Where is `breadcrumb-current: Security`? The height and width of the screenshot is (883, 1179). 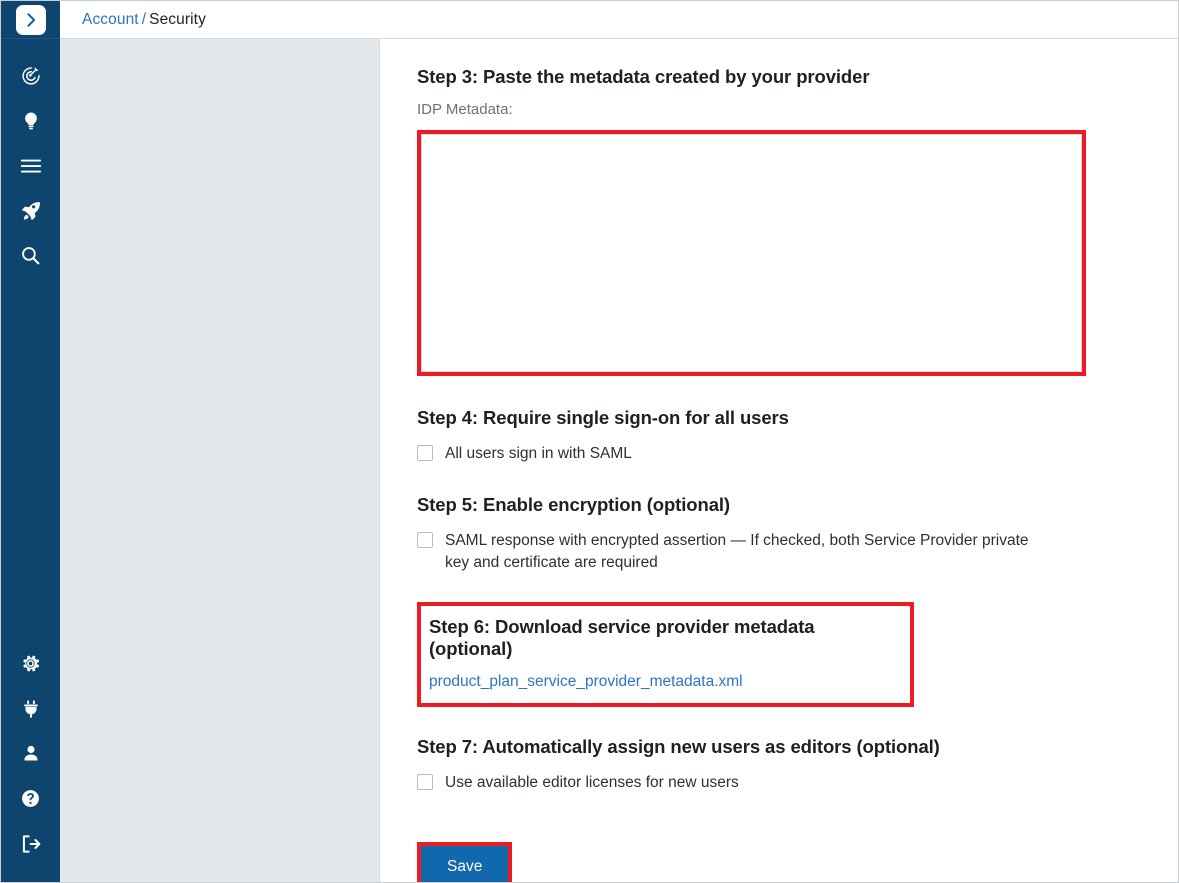 breadcrumb-current: Security is located at coordinates (177, 19).